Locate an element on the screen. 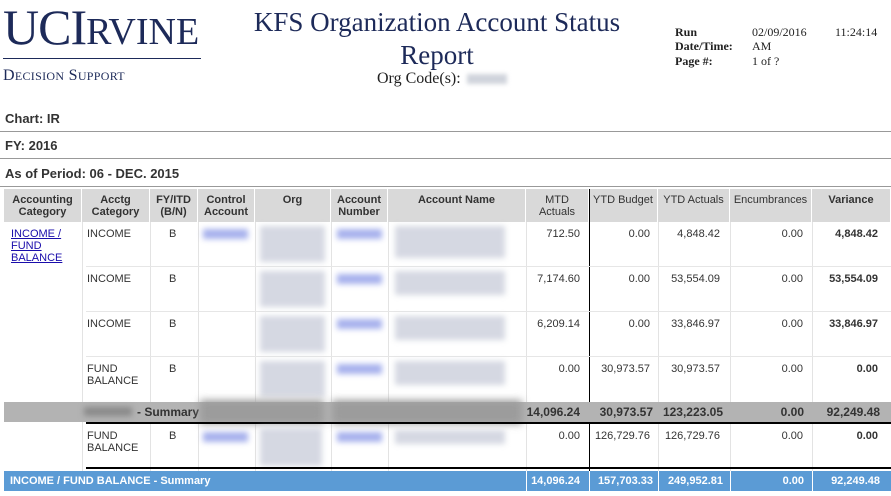 This screenshot has height=496, width=891. summary-enc: 0.00 is located at coordinates (792, 412).